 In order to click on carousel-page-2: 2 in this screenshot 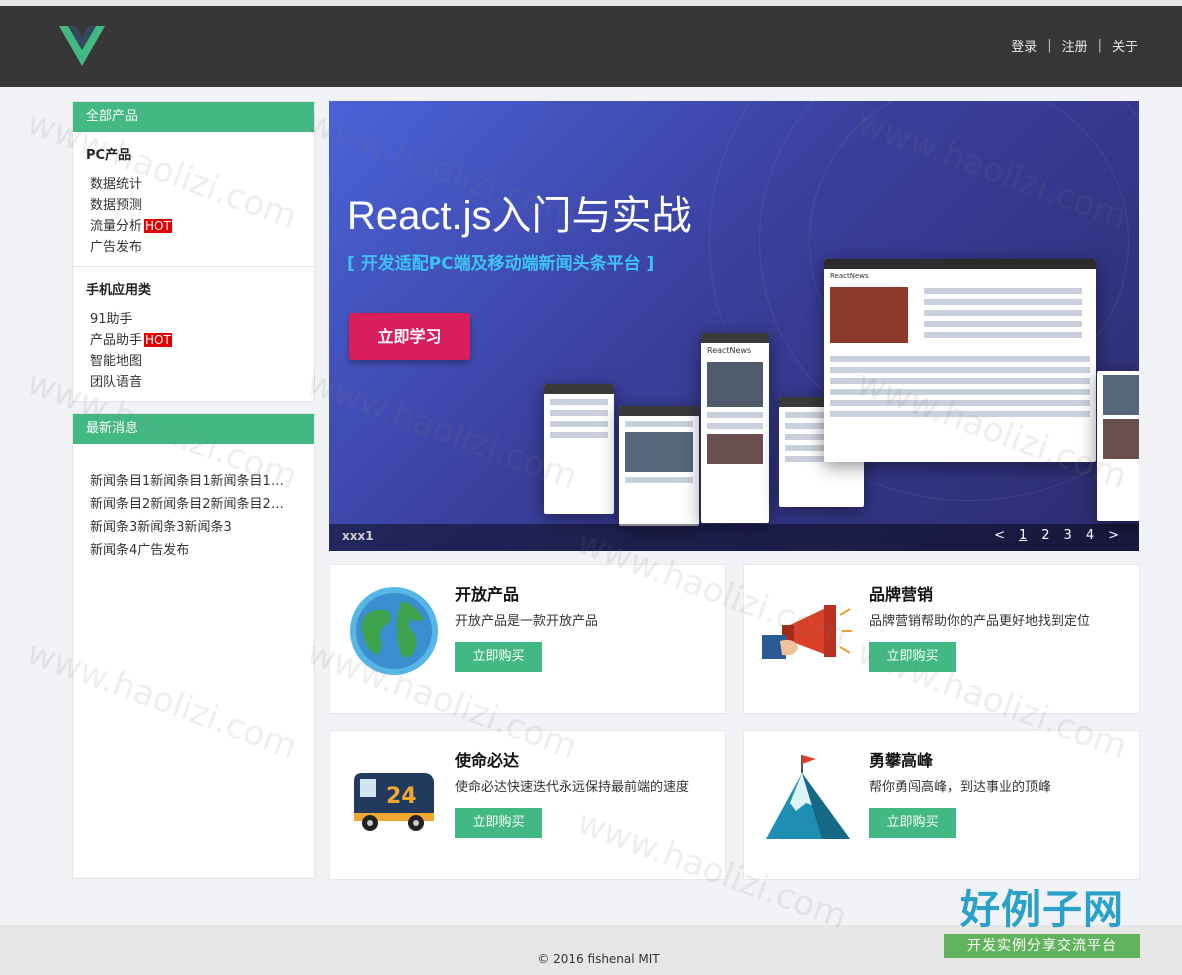, I will do `click(1045, 535)`.